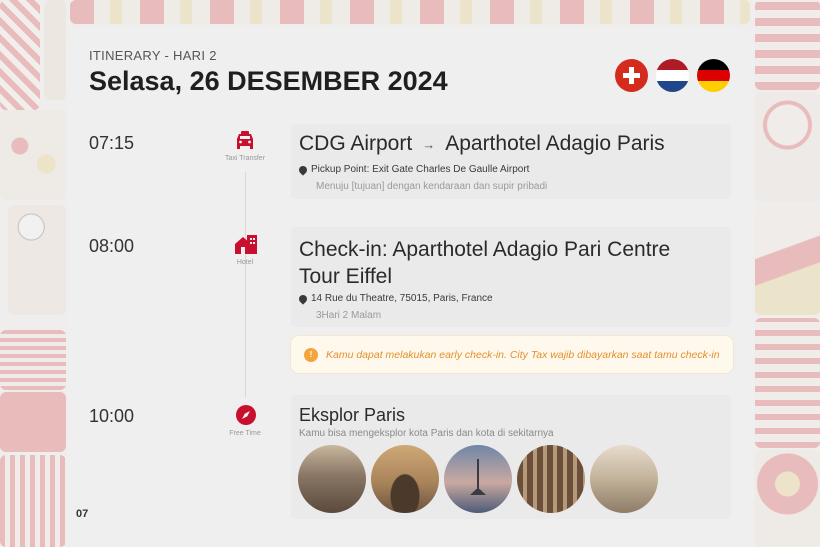 The height and width of the screenshot is (547, 820). What do you see at coordinates (246, 415) in the screenshot?
I see `compass-icon` at bounding box center [246, 415].